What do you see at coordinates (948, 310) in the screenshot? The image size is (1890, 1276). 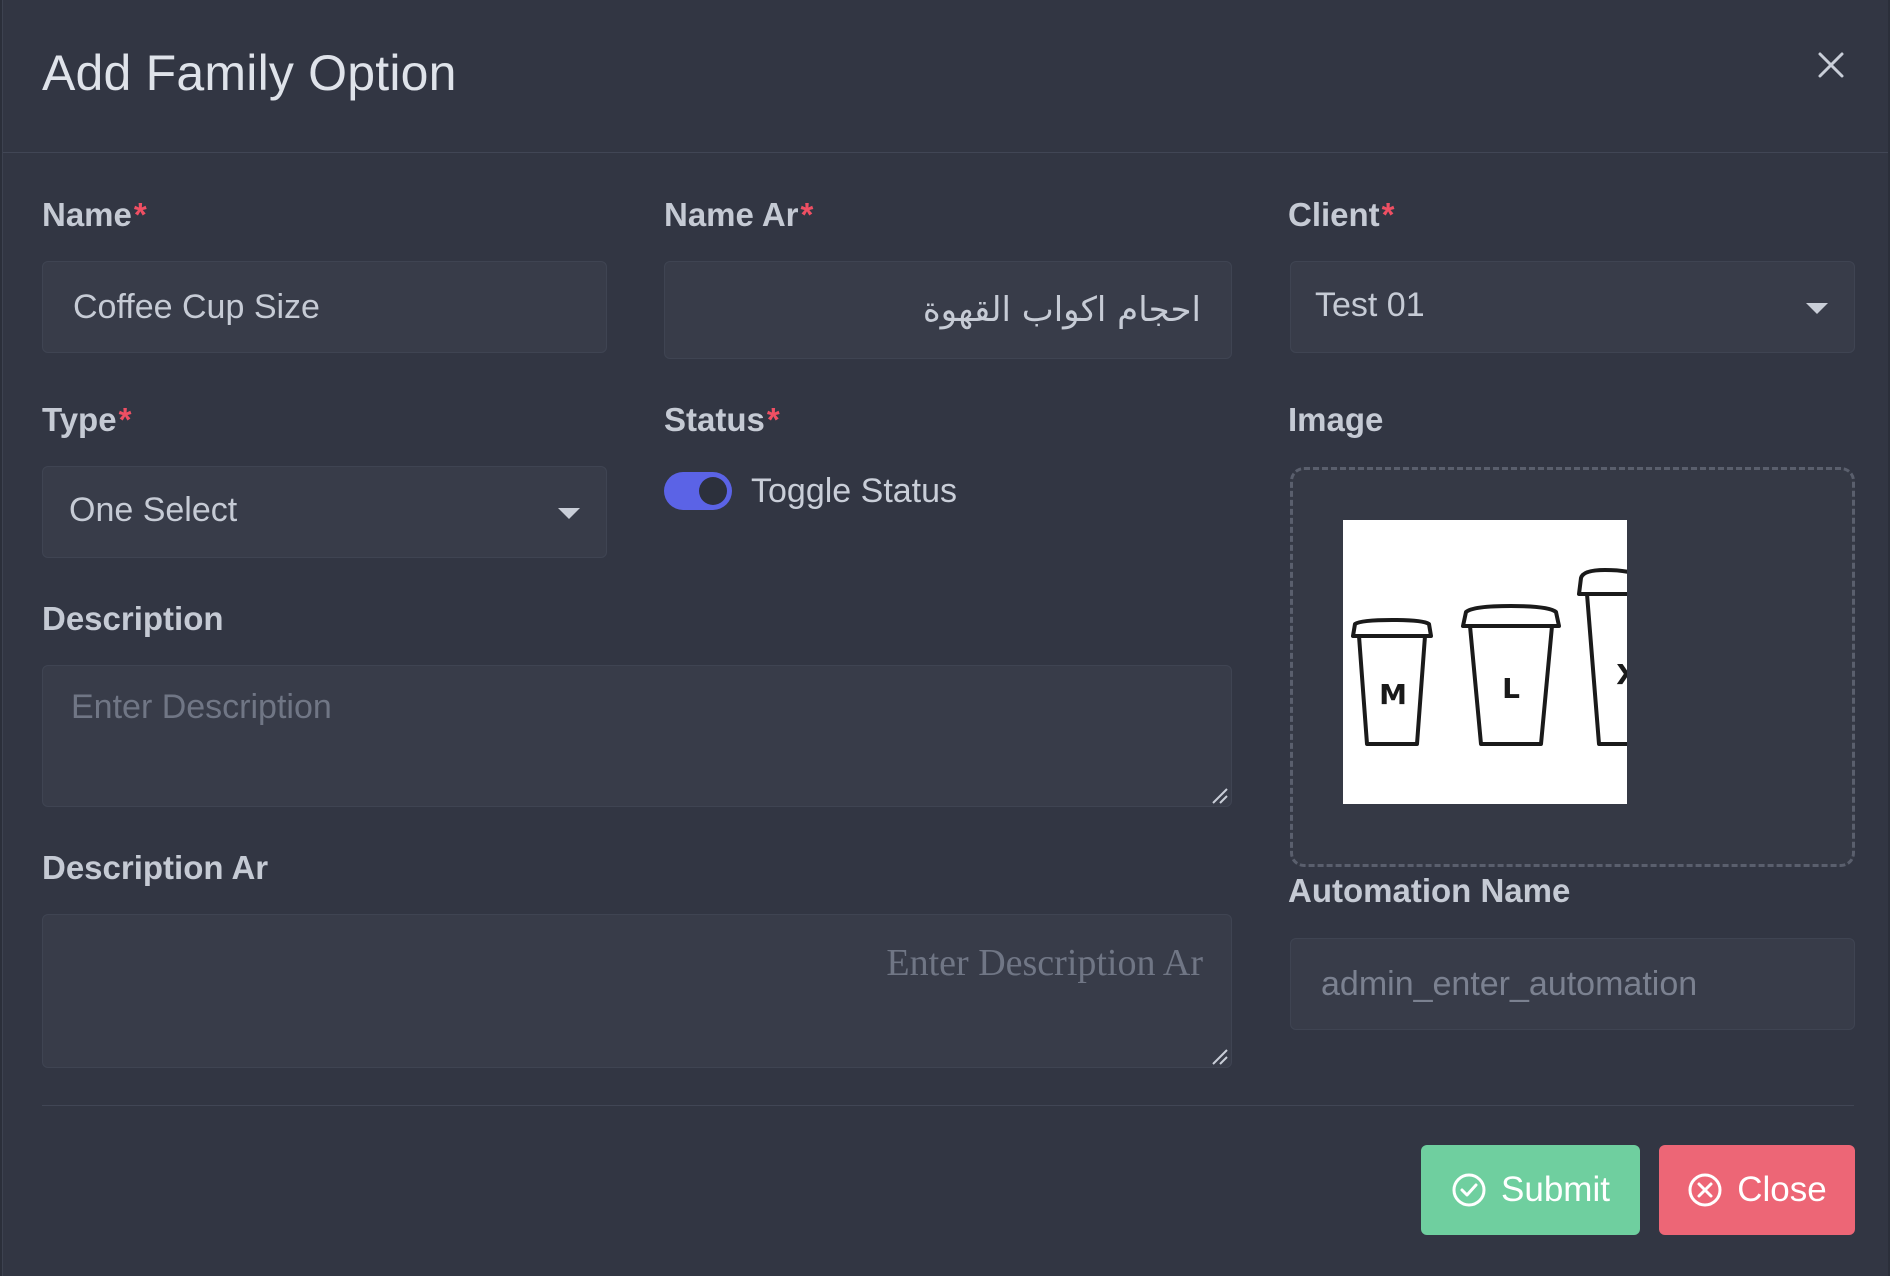 I see `name-ar-input` at bounding box center [948, 310].